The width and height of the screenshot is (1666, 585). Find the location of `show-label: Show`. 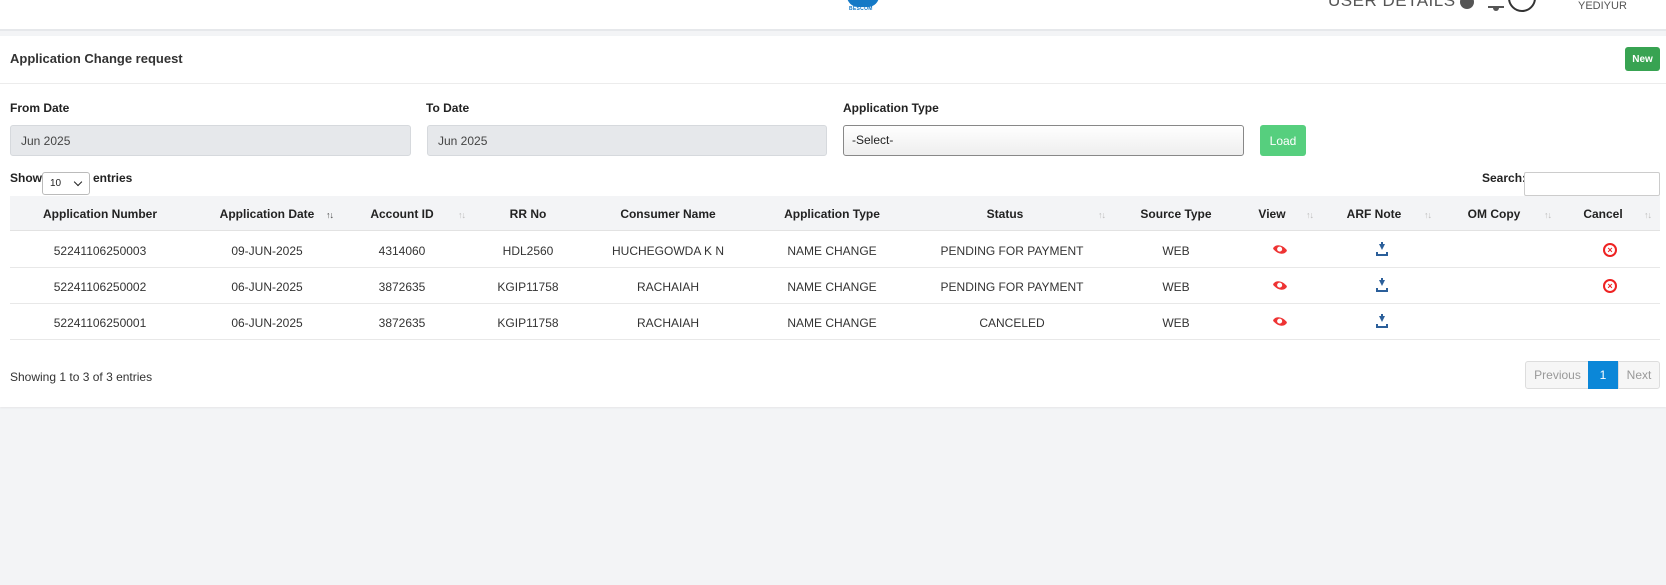

show-label: Show is located at coordinates (26, 178).